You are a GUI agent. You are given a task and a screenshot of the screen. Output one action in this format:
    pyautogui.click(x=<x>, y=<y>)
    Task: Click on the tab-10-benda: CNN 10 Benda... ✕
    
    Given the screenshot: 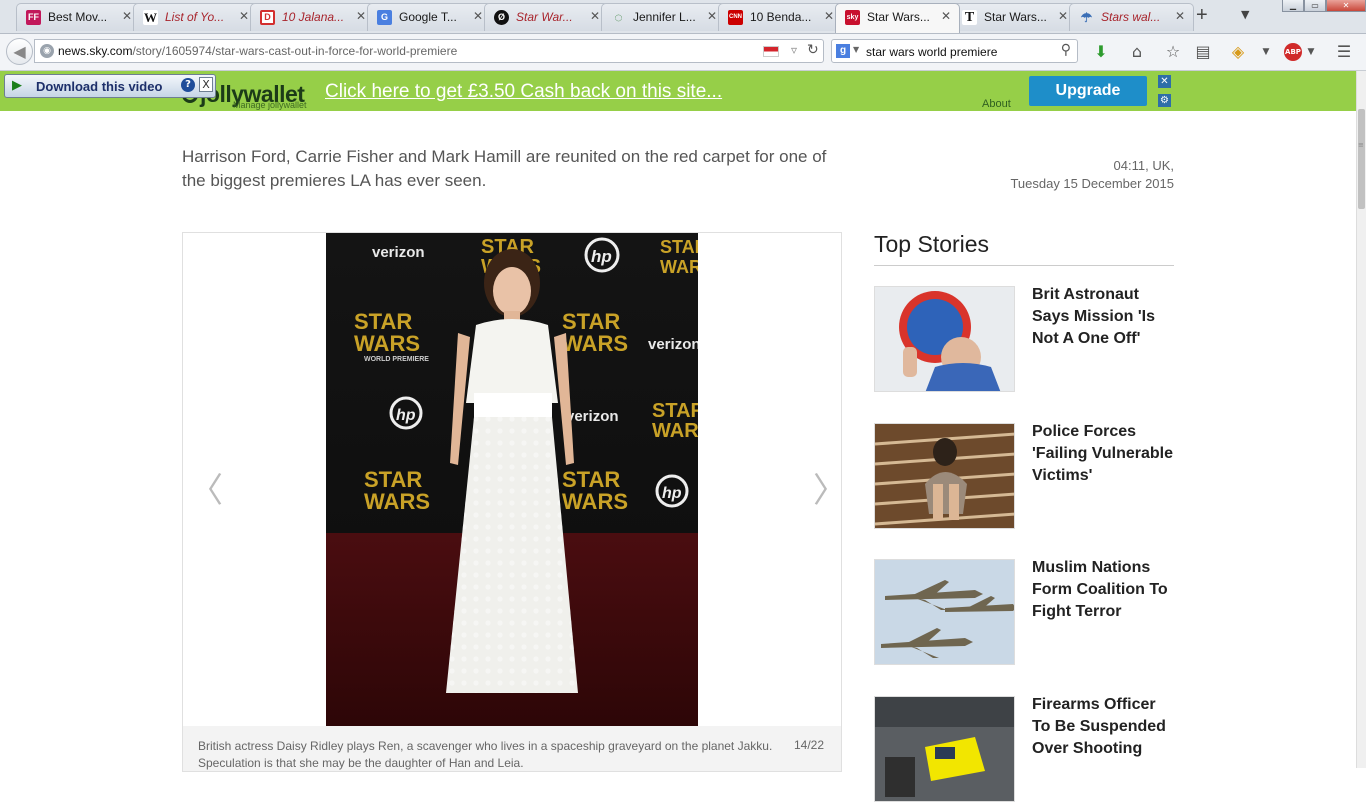 What is the action you would take?
    pyautogui.click(x=780, y=17)
    